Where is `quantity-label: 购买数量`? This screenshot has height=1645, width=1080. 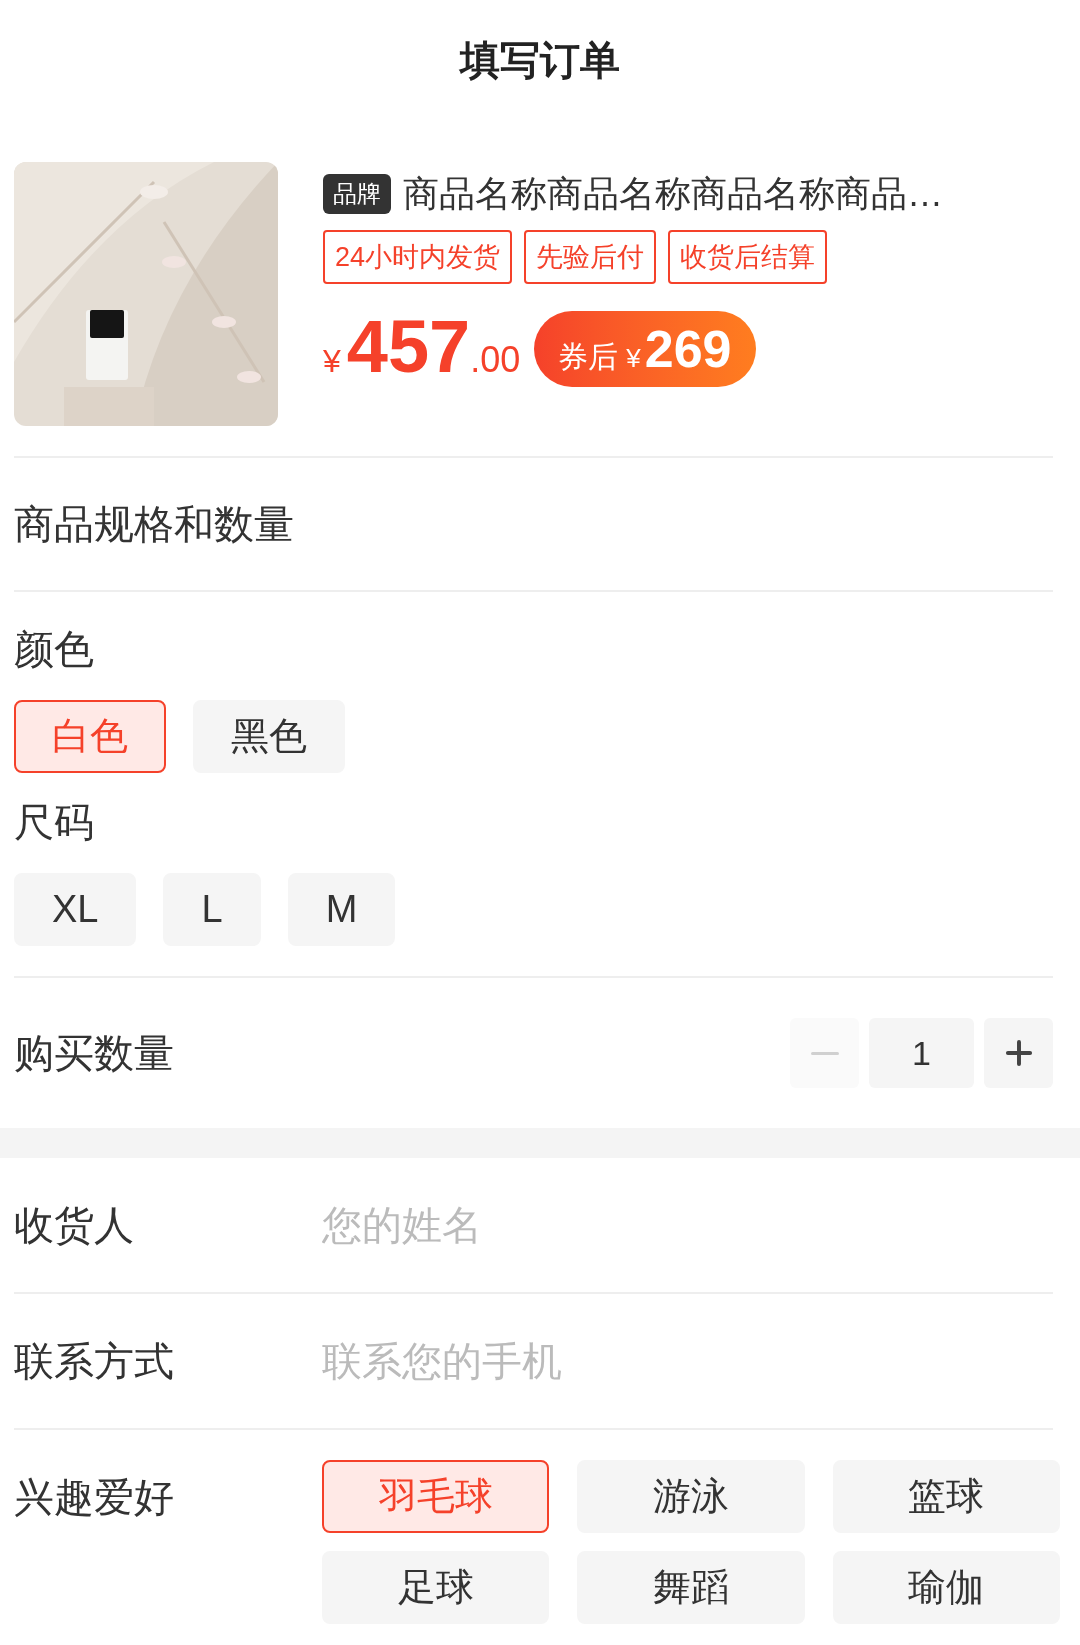
quantity-label: 购买数量 is located at coordinates (94, 1053).